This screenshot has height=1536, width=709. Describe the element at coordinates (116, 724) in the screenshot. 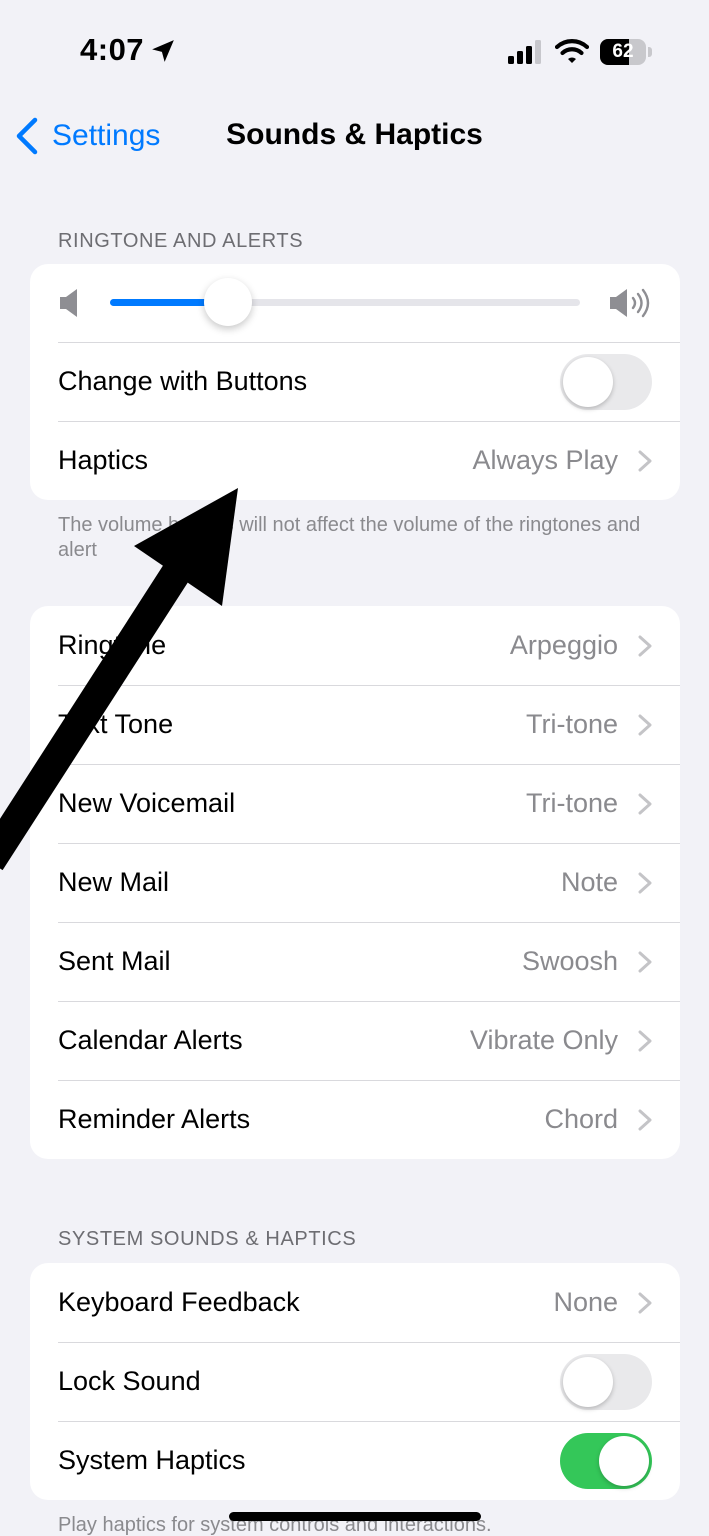

I see `sound-row-label: Text Tone` at that location.